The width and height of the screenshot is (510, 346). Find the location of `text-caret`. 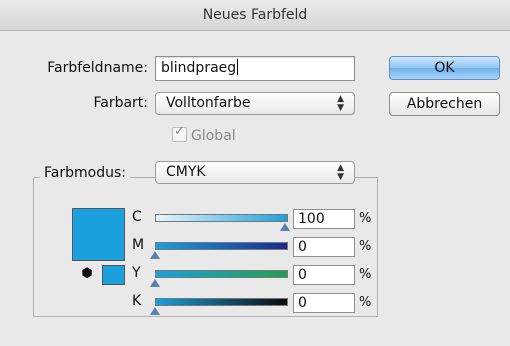

text-caret is located at coordinates (238, 67).